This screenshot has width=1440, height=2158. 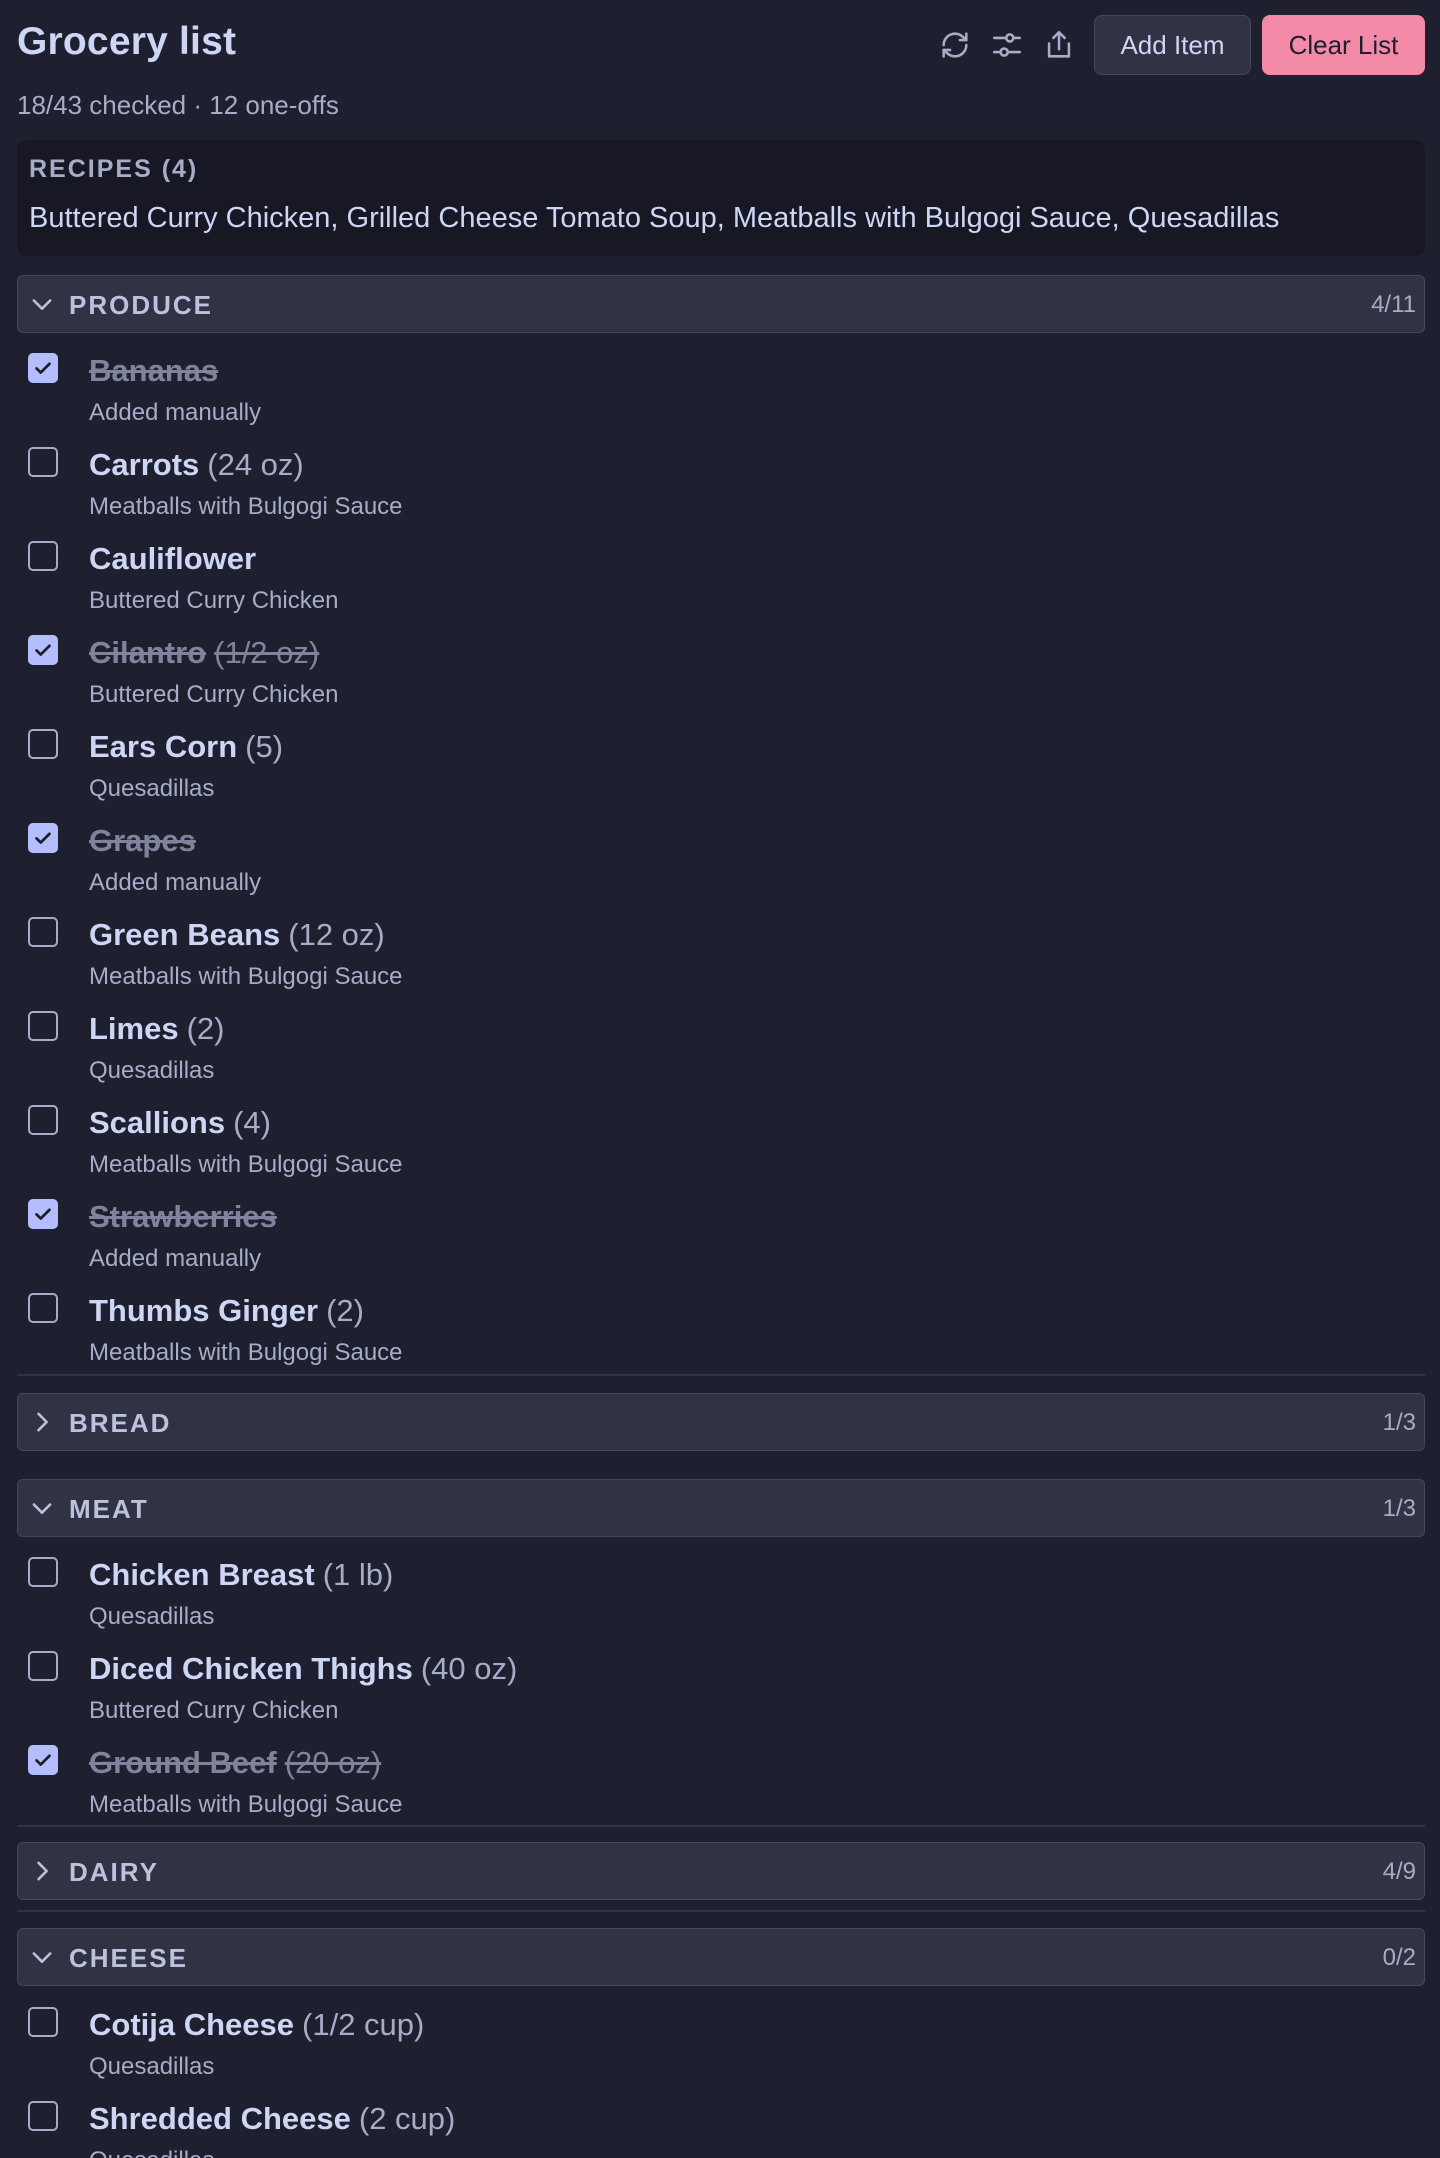 What do you see at coordinates (363, 2024) in the screenshot?
I see `item-quantity: (1/2 cup)` at bounding box center [363, 2024].